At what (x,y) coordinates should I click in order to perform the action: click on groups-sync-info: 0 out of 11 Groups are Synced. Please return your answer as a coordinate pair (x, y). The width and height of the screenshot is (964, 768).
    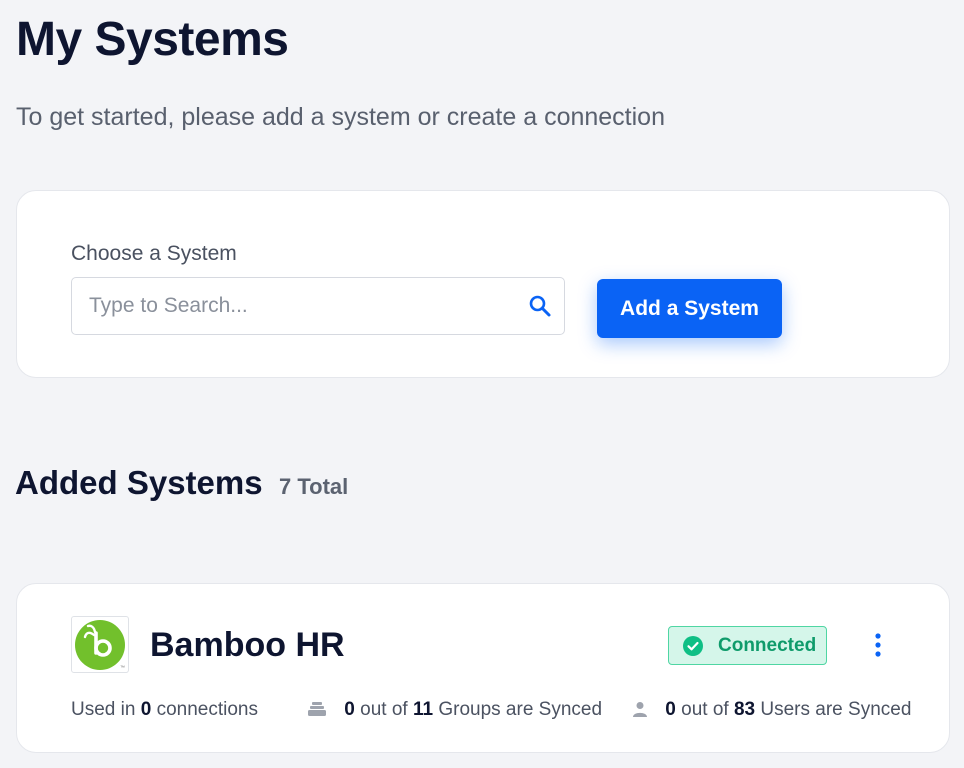
    Looking at the image, I should click on (454, 711).